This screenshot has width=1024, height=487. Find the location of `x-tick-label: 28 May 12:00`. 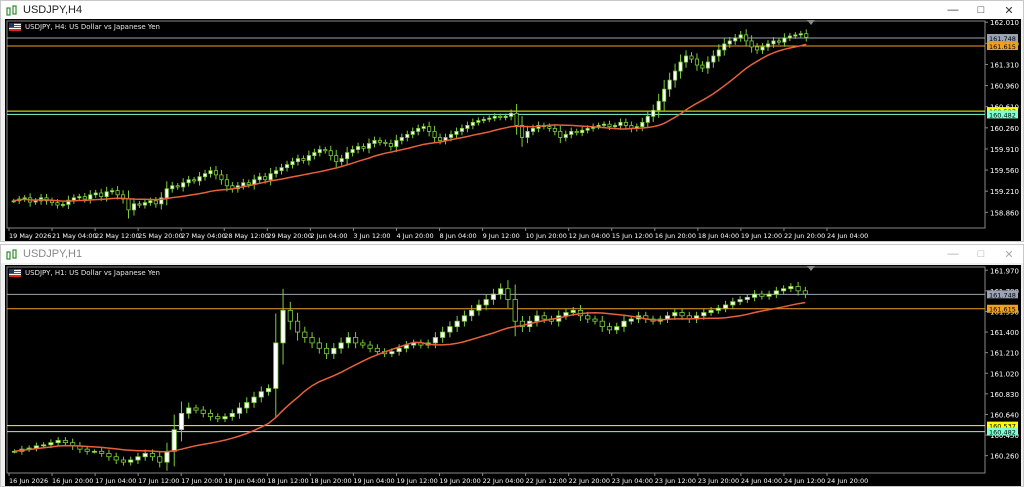

x-tick-label: 28 May 12:00 is located at coordinates (246, 236).